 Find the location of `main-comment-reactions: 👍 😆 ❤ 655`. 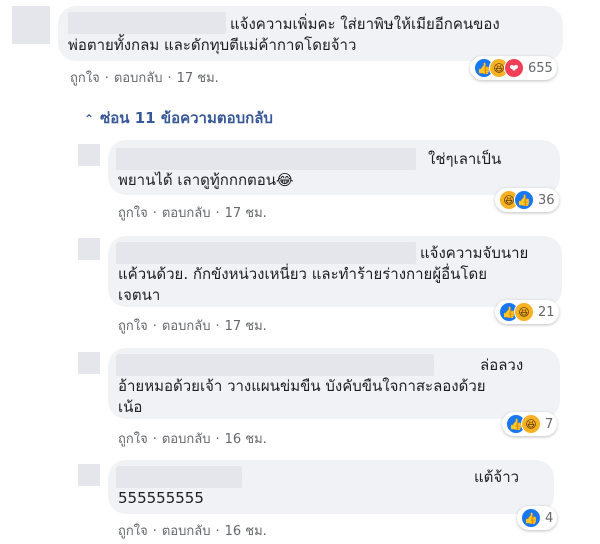

main-comment-reactions: 👍 😆 ❤ 655 is located at coordinates (513, 68).